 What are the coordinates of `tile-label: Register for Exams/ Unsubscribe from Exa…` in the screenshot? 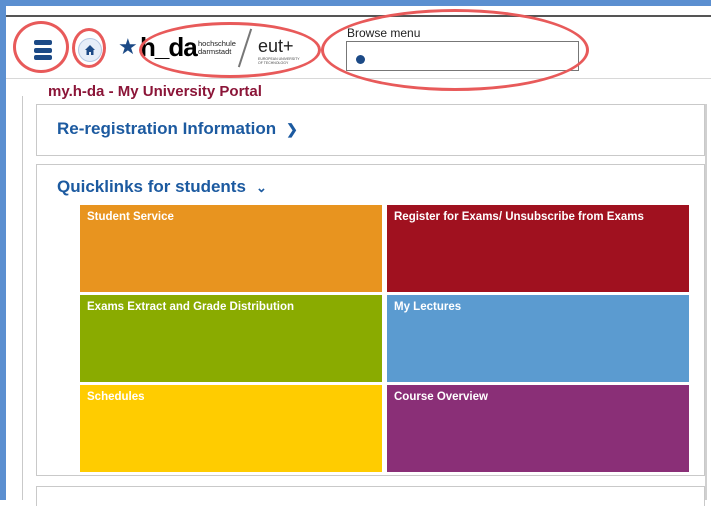 It's located at (519, 217).